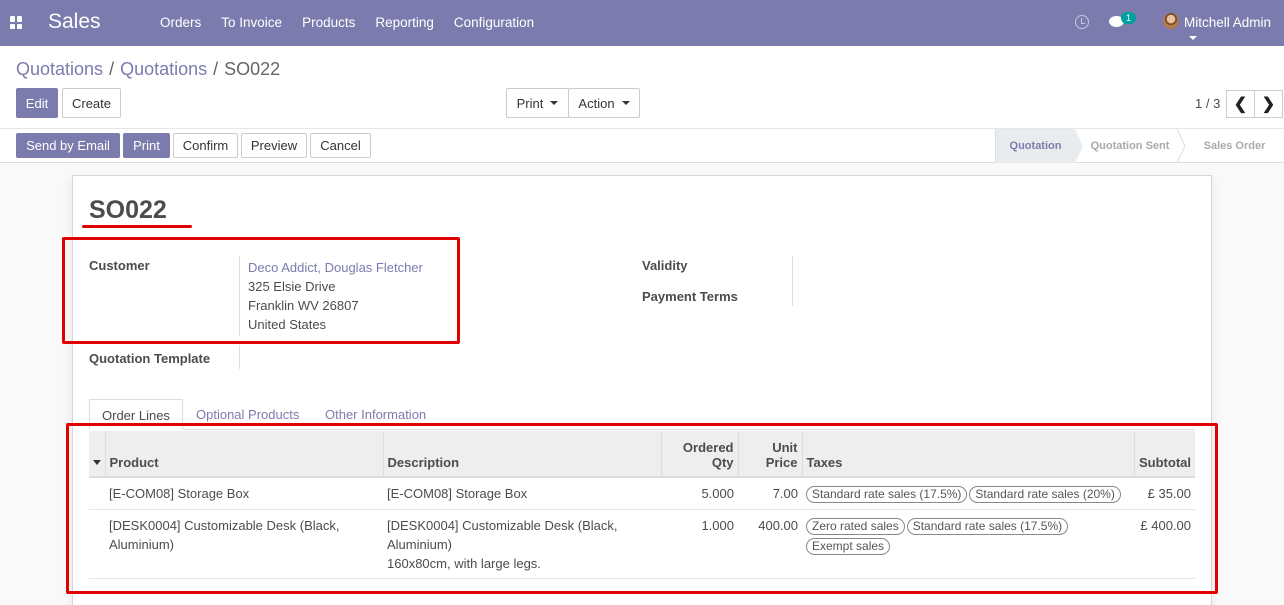 This screenshot has width=1284, height=605. Describe the element at coordinates (16, 22) in the screenshot. I see `apps-grid-icon` at that location.